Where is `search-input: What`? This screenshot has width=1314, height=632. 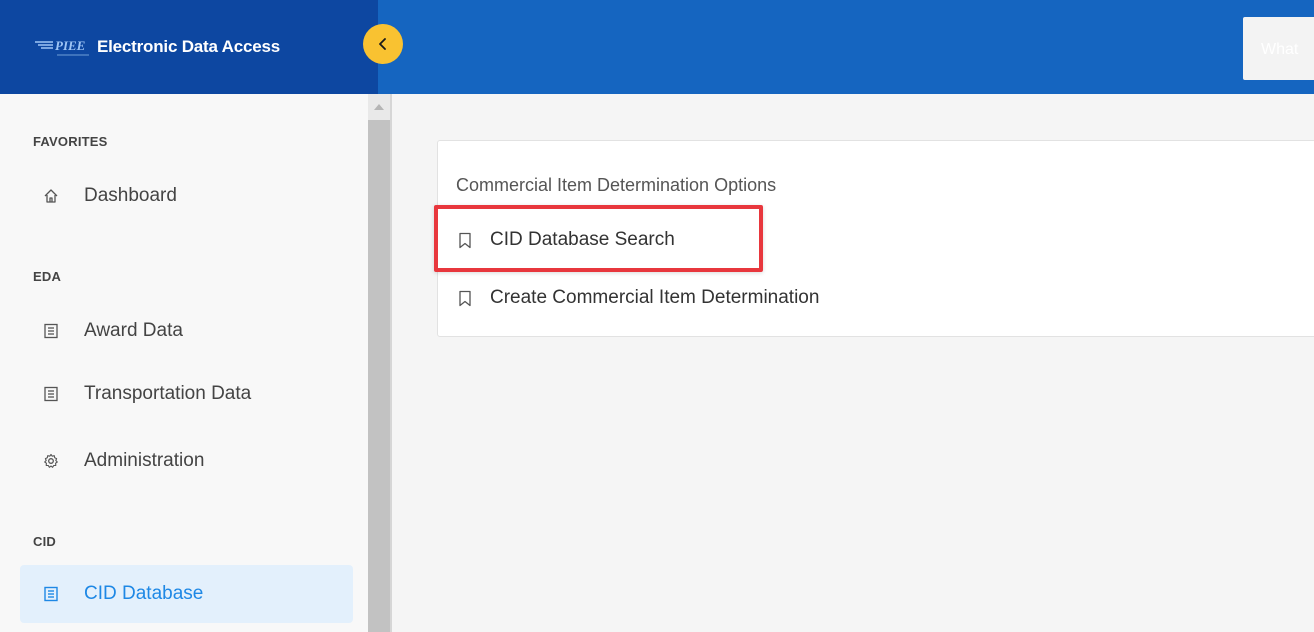 search-input: What is located at coordinates (1278, 48).